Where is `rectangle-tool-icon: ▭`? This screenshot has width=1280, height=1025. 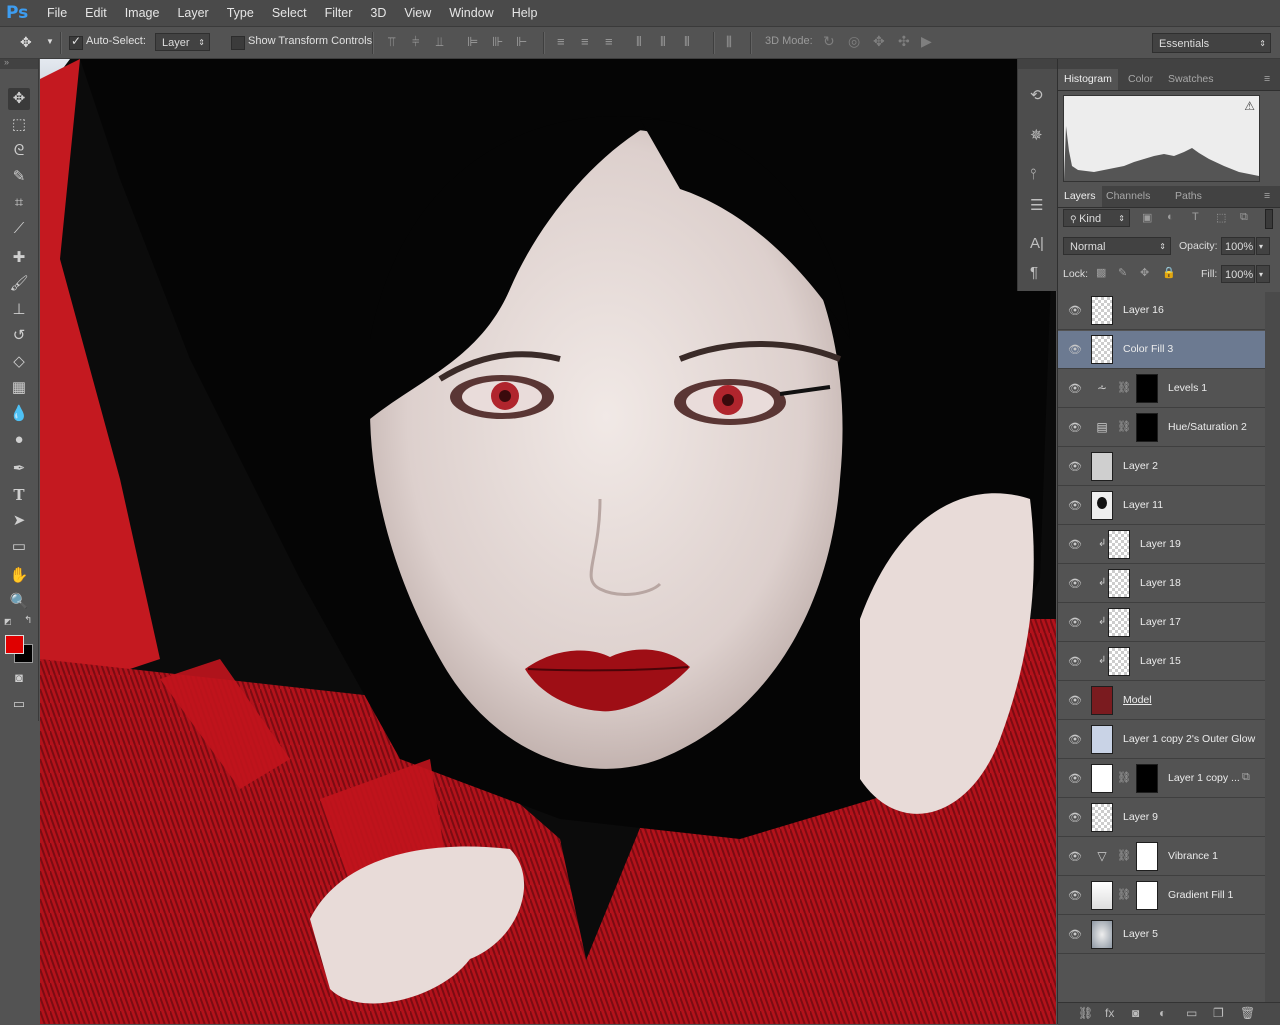
rectangle-tool-icon: ▭ is located at coordinates (19, 547).